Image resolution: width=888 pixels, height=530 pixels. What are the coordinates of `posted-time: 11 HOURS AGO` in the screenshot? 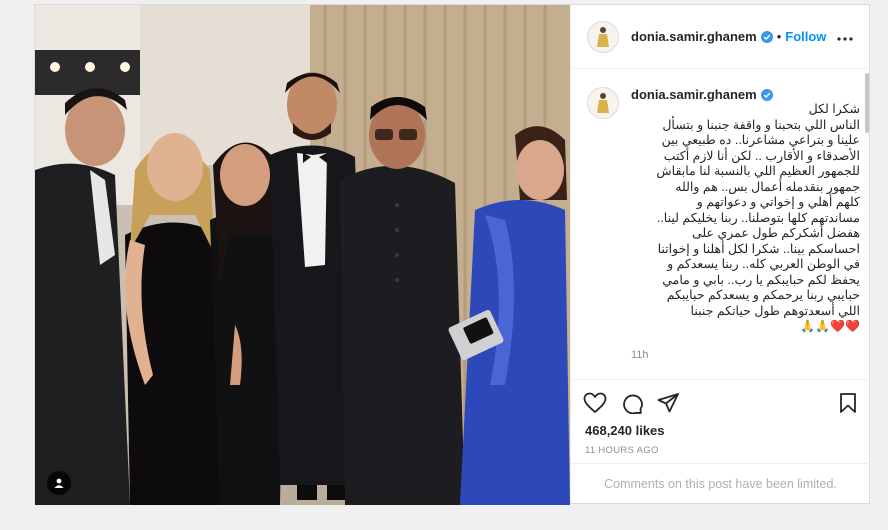 It's located at (622, 450).